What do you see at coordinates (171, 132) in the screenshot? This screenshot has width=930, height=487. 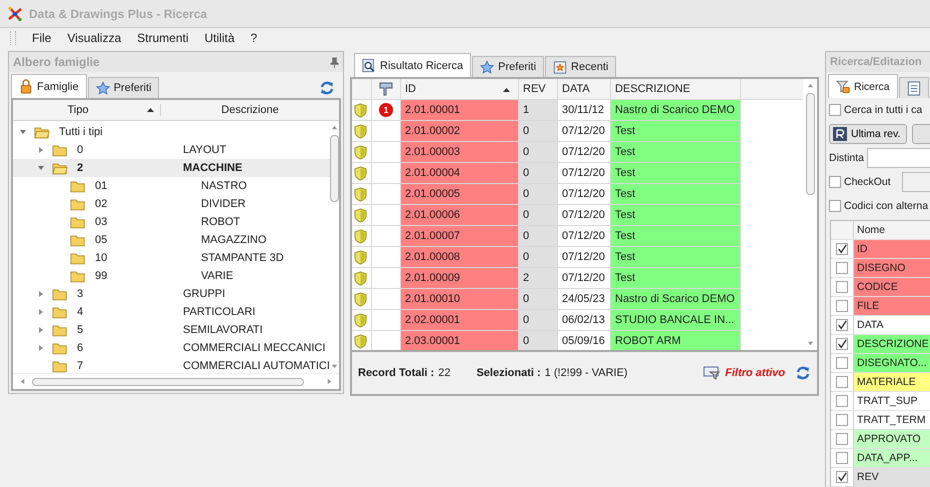 I see `tree-row: Tutti i tipi` at bounding box center [171, 132].